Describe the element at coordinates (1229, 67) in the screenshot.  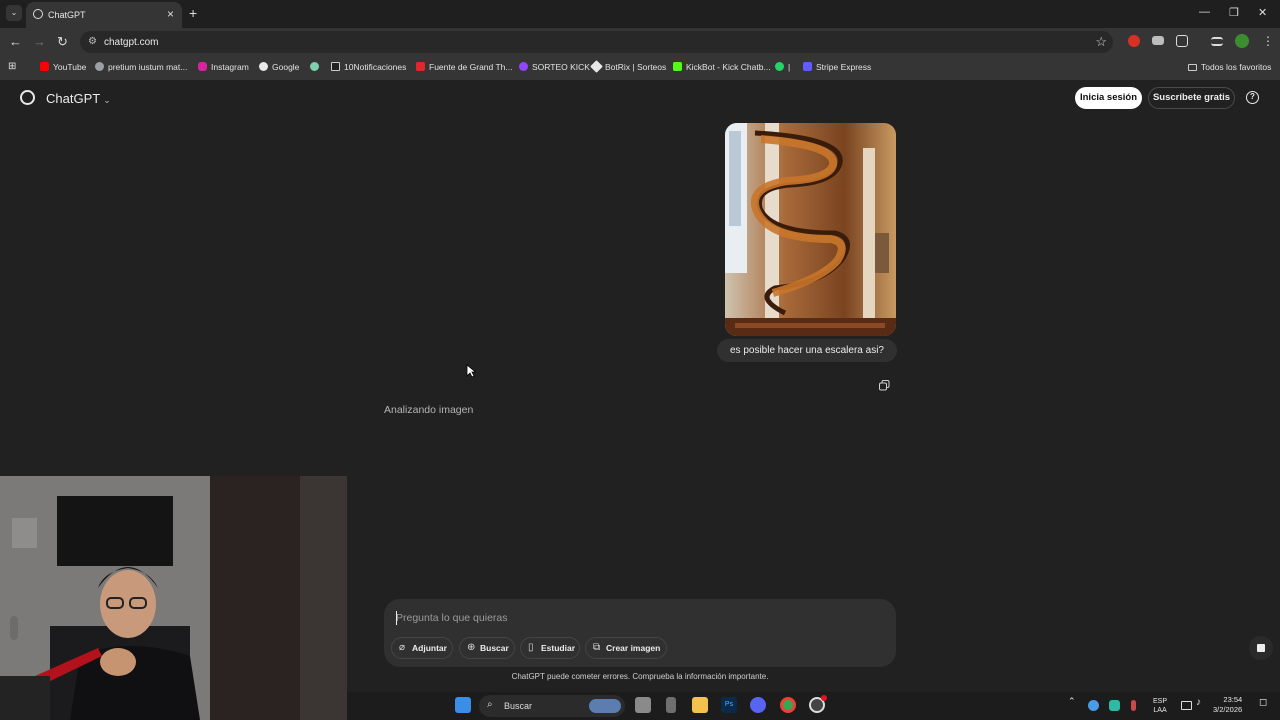
I see `all-bookmarks-folder: Todos los favoritos` at that location.